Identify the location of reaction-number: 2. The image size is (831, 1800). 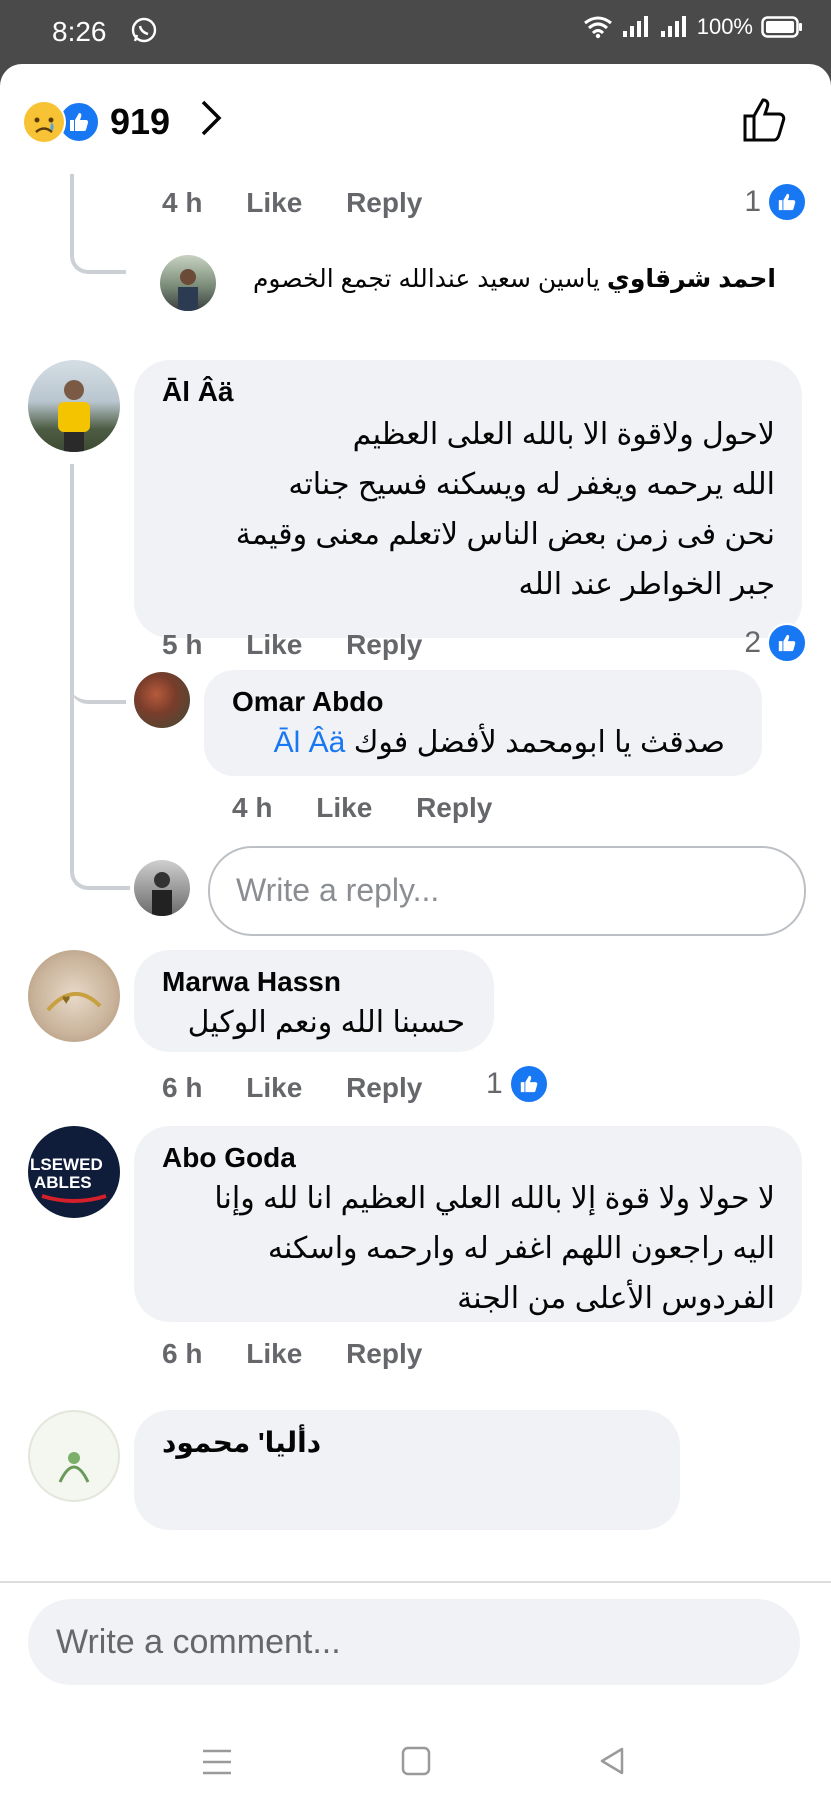
(752, 642).